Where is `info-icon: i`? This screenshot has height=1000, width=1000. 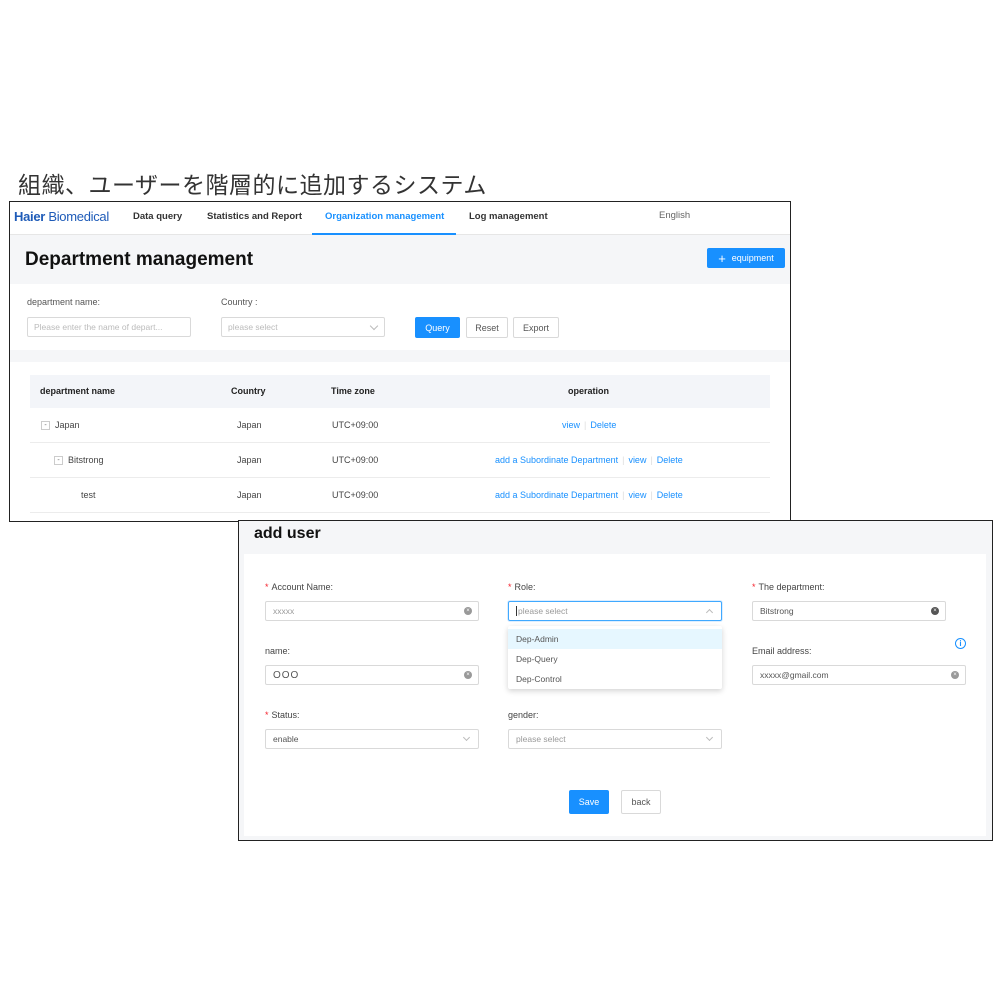 info-icon: i is located at coordinates (960, 643).